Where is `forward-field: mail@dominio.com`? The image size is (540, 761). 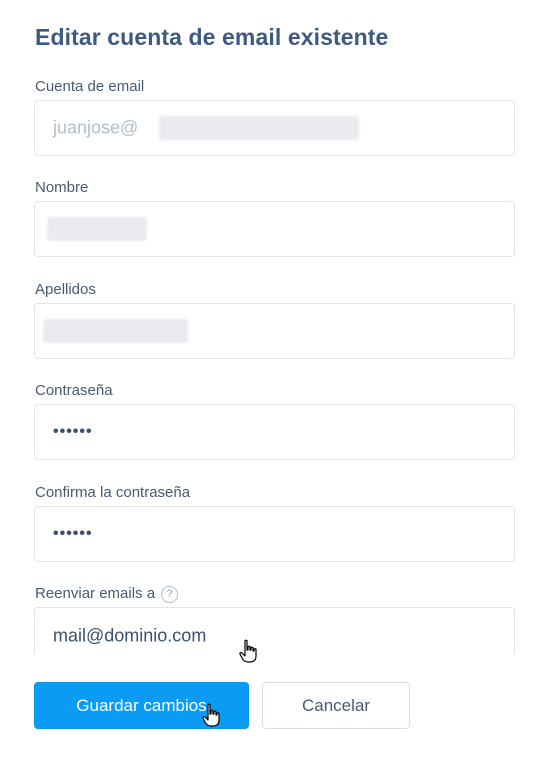 forward-field: mail@dominio.com is located at coordinates (274, 630).